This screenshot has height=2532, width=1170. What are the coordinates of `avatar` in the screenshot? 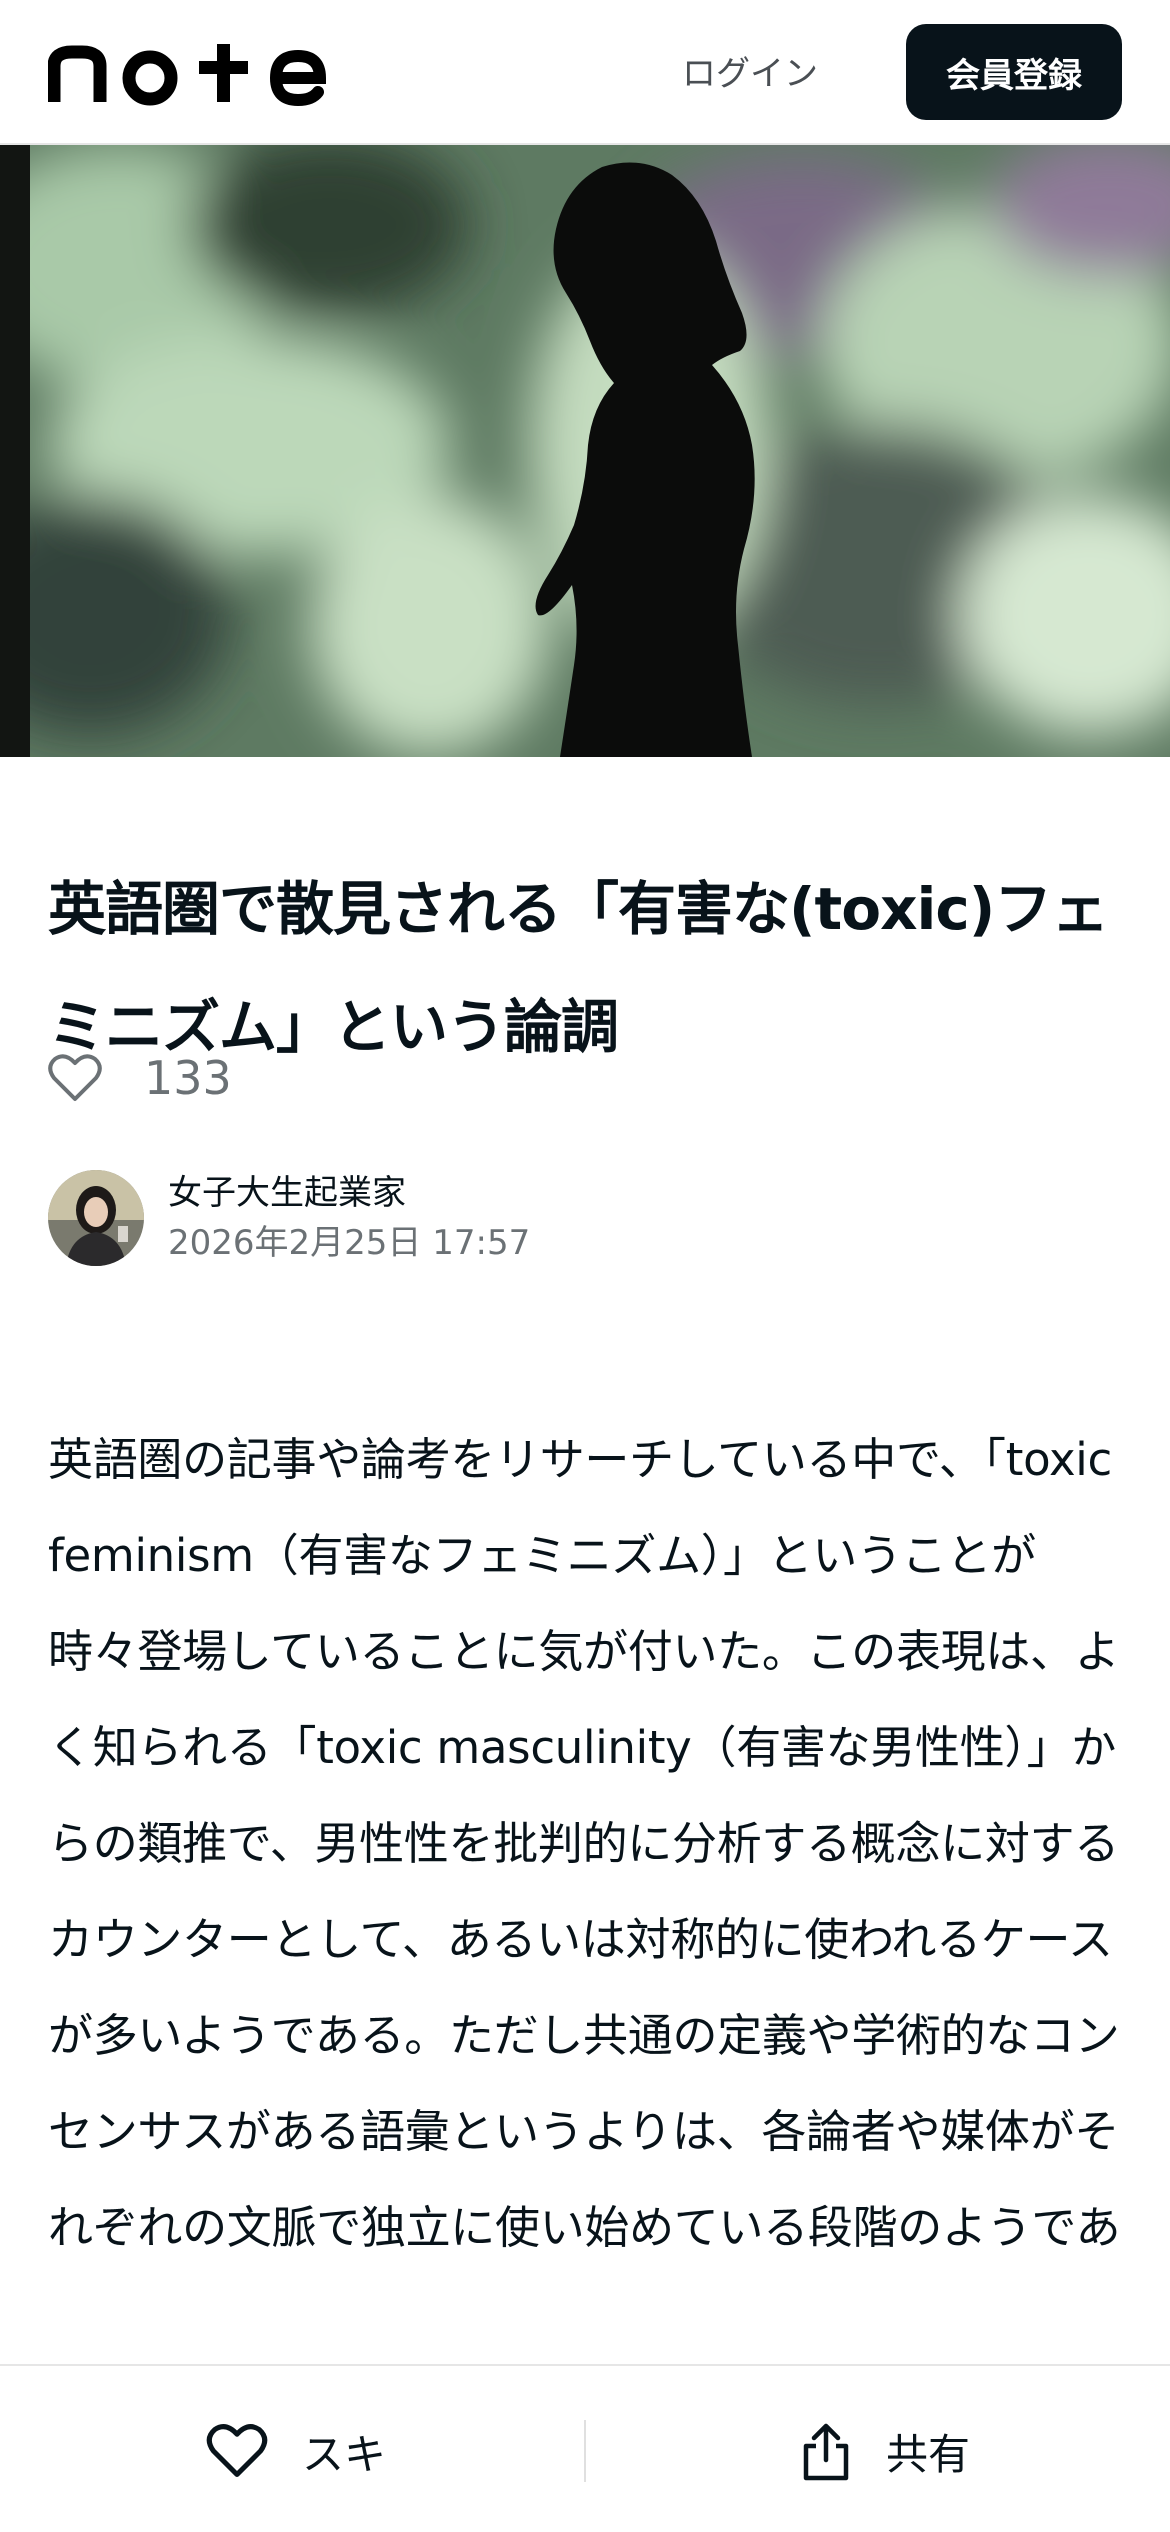 It's located at (96, 1218).